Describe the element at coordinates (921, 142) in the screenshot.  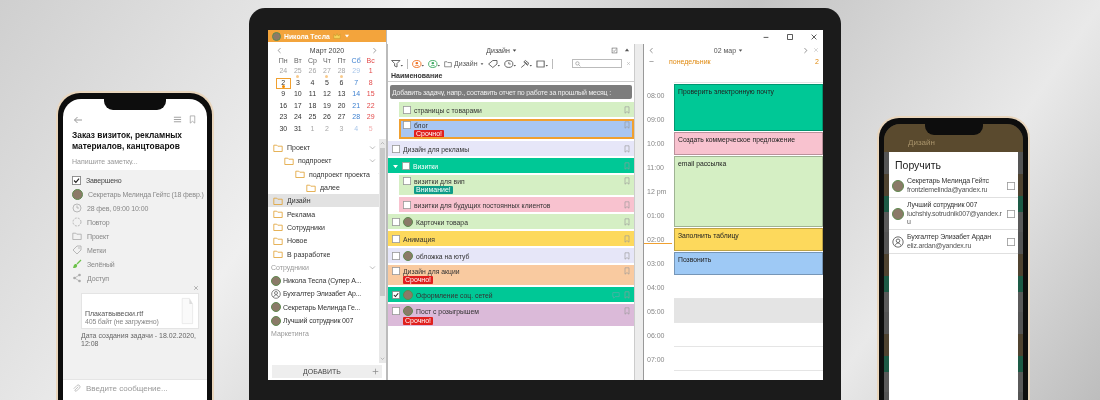
I see `screen-title: Дизайн` at that location.